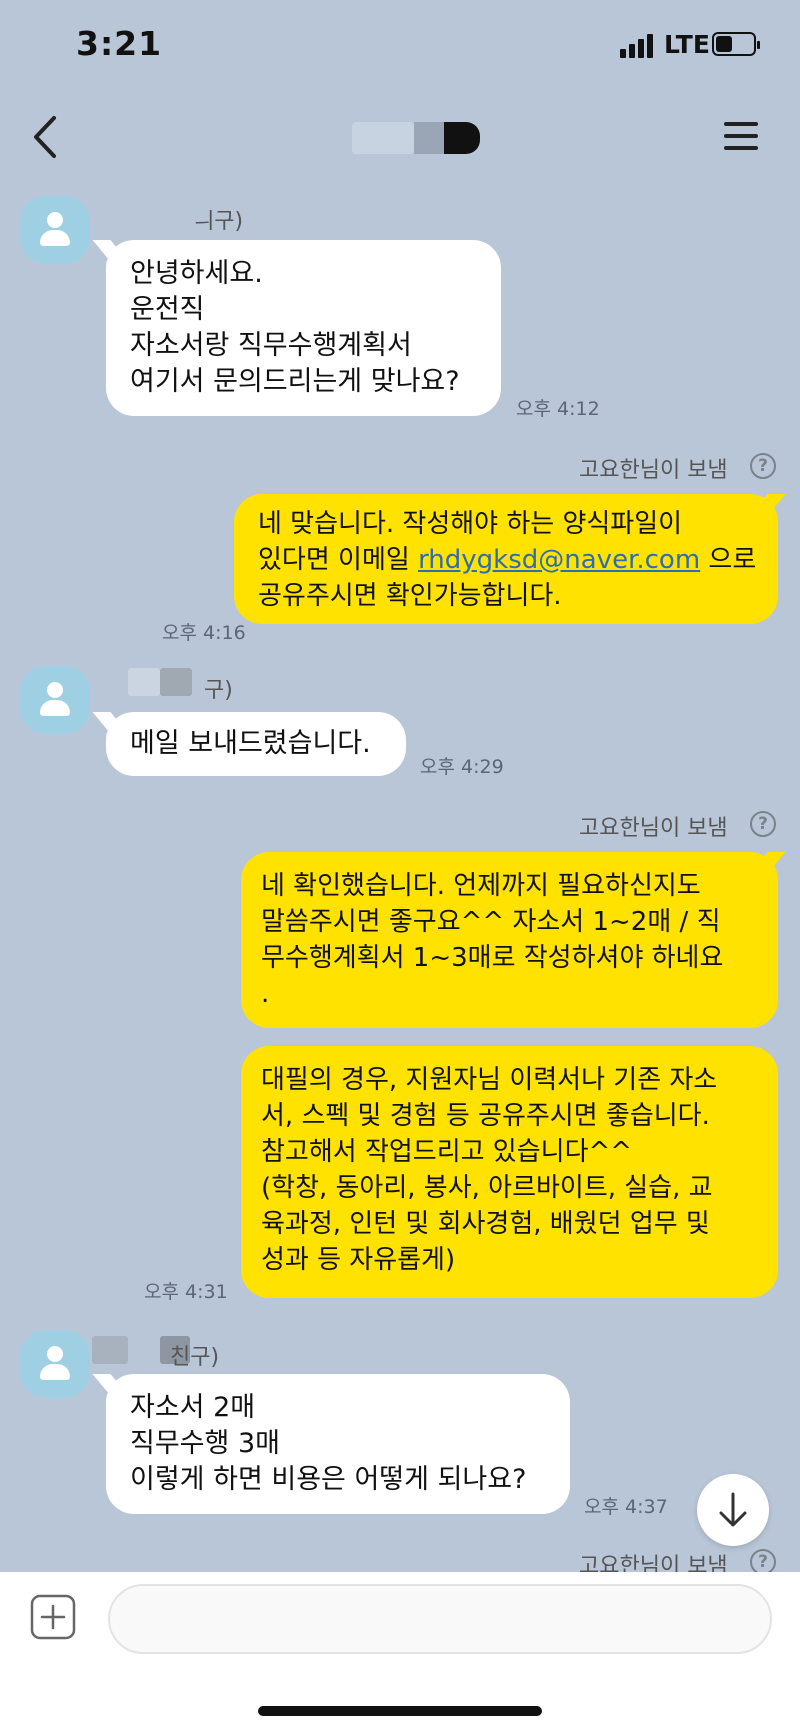 The image size is (800, 1732). Describe the element at coordinates (219, 221) in the screenshot. I see `sender-name-fragment: ㅢ구)` at that location.